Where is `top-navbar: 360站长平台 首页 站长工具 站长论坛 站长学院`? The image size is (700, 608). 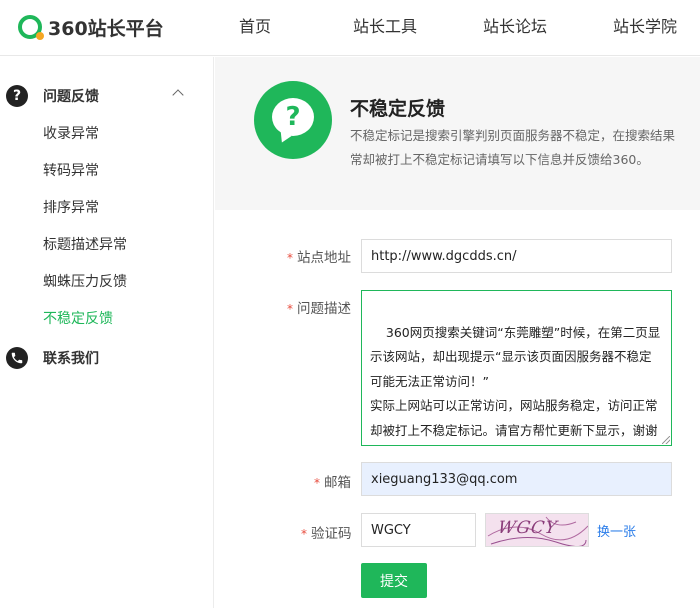 top-navbar: 360站长平台 首页 站长工具 站长论坛 站长学院 is located at coordinates (350, 28).